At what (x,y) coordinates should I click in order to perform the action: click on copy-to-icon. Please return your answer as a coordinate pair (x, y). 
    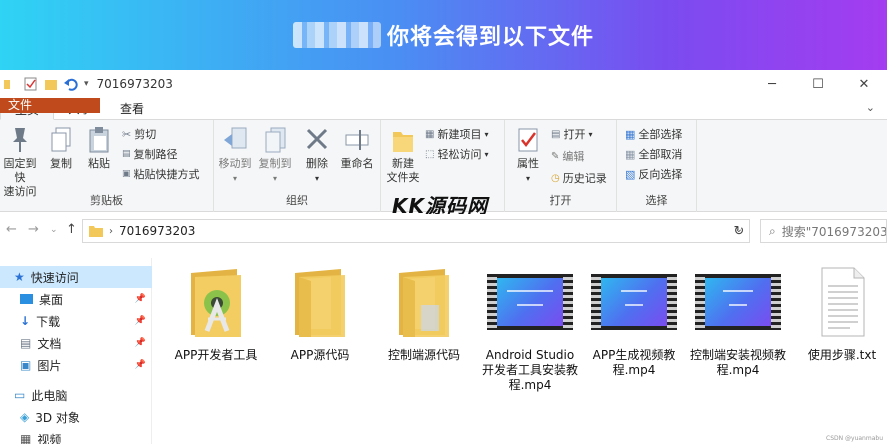
    Looking at the image, I should click on (275, 140).